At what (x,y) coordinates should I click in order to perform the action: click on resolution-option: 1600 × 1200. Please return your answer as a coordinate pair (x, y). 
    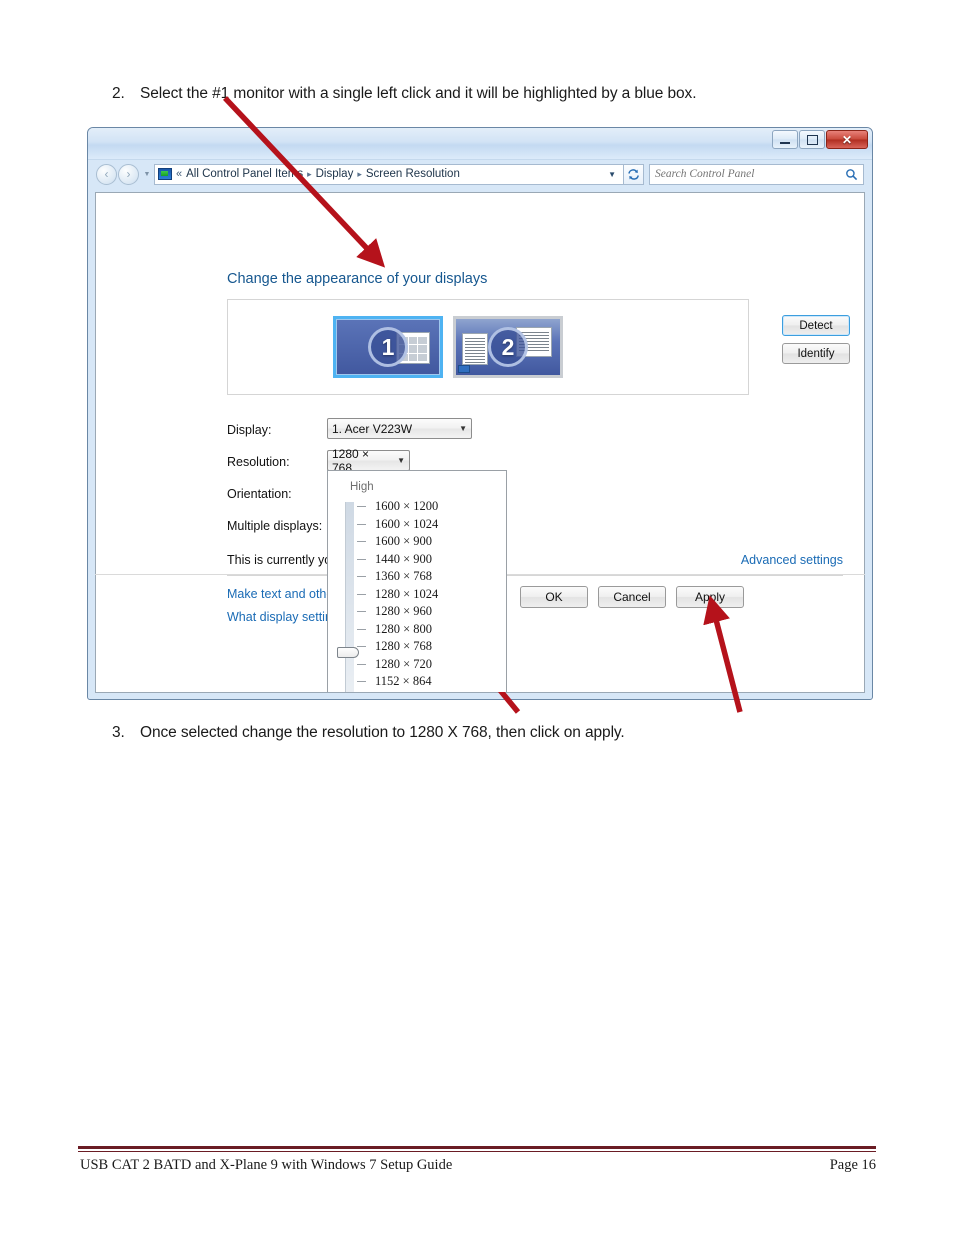
    Looking at the image, I should click on (429, 507).